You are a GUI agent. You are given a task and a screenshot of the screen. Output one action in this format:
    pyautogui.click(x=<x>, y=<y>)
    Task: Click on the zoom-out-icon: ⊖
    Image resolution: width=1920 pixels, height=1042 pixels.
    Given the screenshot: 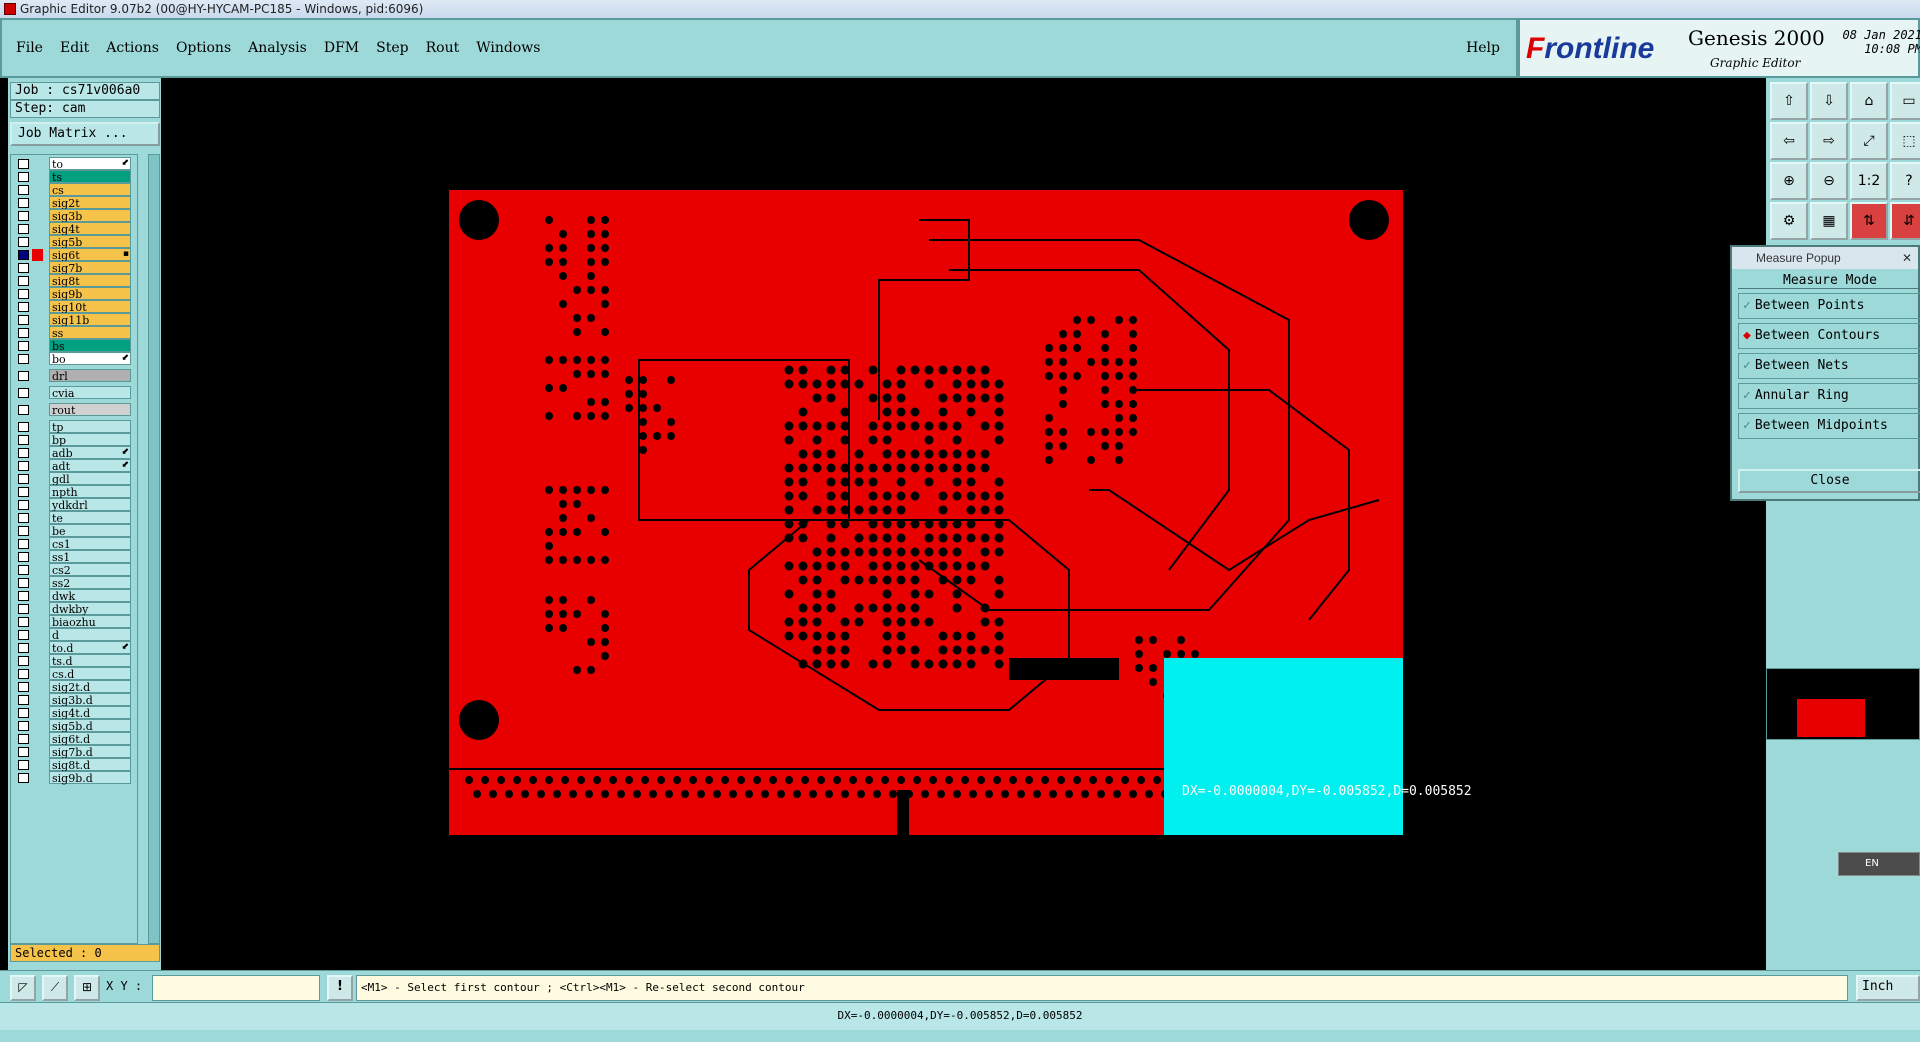 What is the action you would take?
    pyautogui.click(x=1829, y=181)
    